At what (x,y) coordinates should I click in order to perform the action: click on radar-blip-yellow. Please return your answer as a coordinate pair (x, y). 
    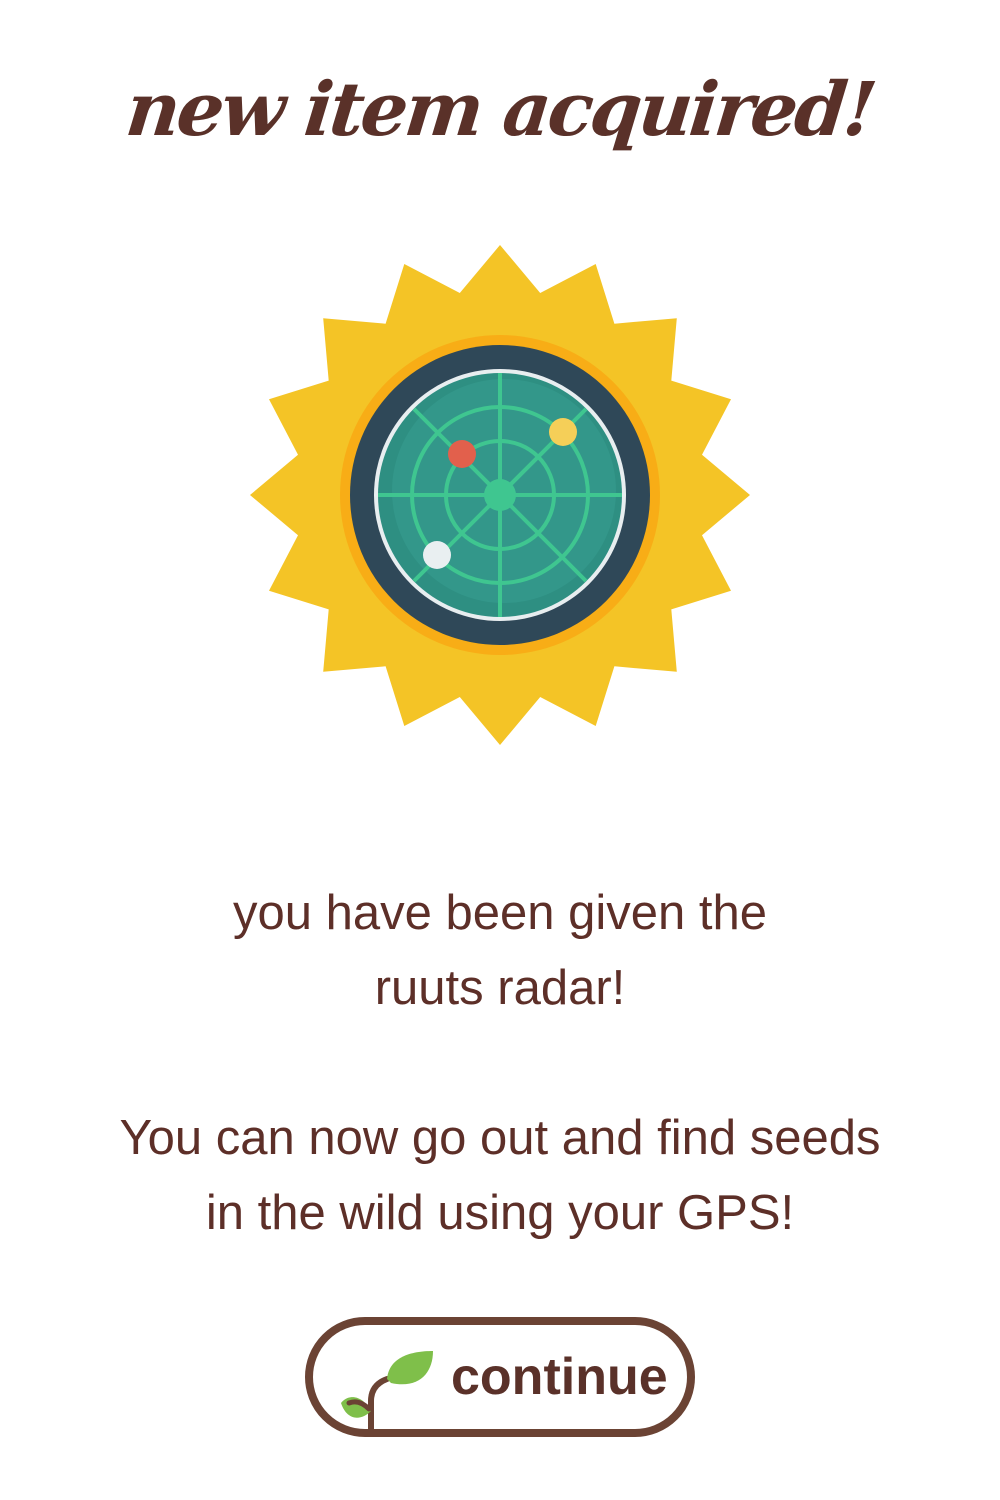
    Looking at the image, I should click on (563, 432).